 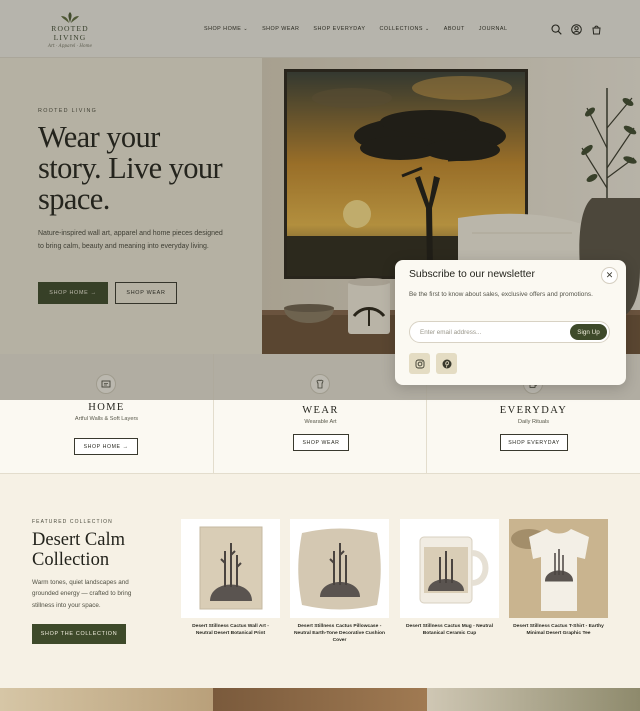 What do you see at coordinates (74, 199) in the screenshot?
I see `hero-title-line: space.` at bounding box center [74, 199].